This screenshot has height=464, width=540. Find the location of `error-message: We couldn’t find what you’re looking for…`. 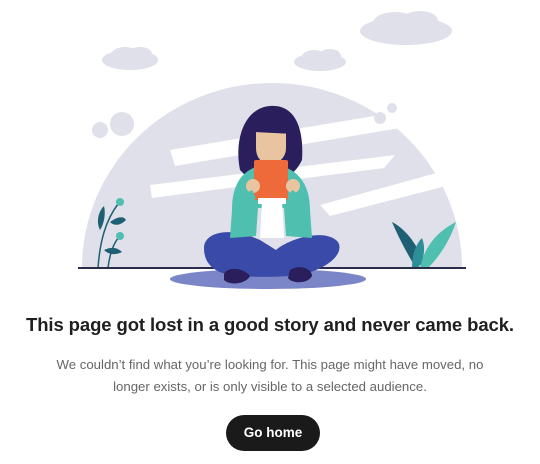

error-message: We couldn’t find what you’re looking for… is located at coordinates (270, 375).